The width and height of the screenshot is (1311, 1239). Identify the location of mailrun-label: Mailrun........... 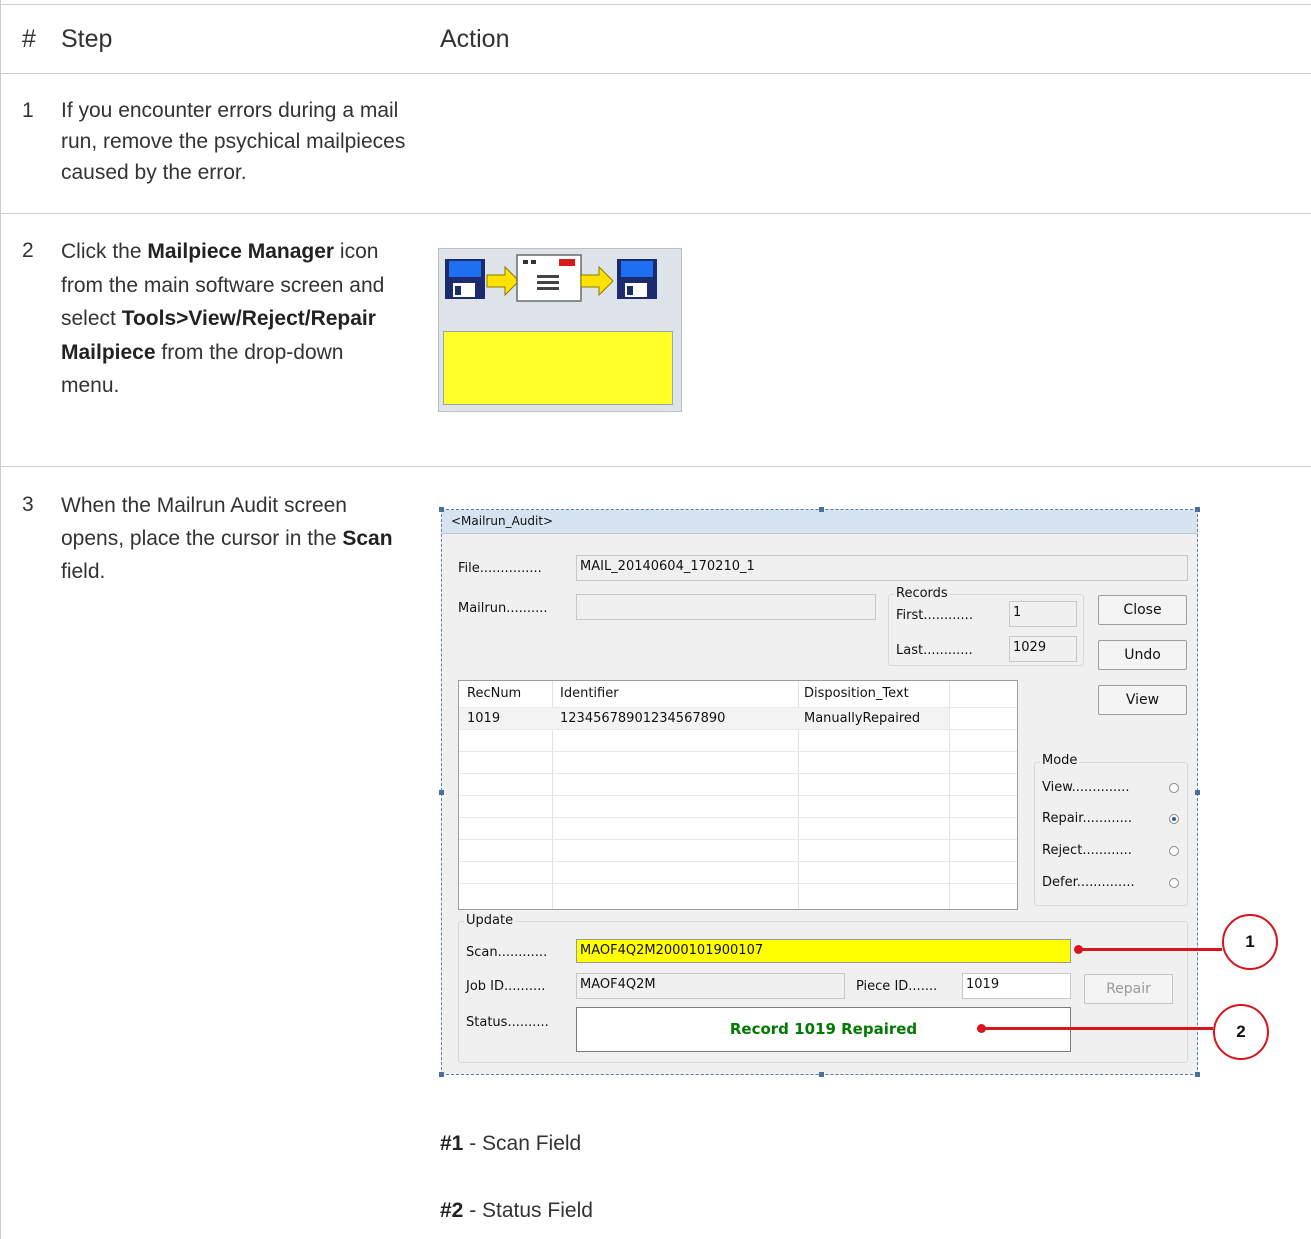
(503, 608).